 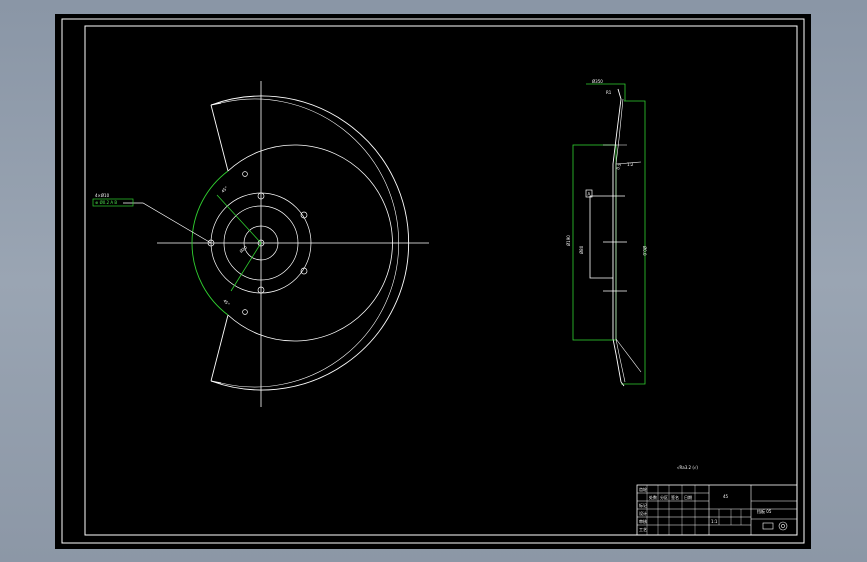 What do you see at coordinates (581, 249) in the screenshot?
I see `section-diameter-label: Ø80` at bounding box center [581, 249].